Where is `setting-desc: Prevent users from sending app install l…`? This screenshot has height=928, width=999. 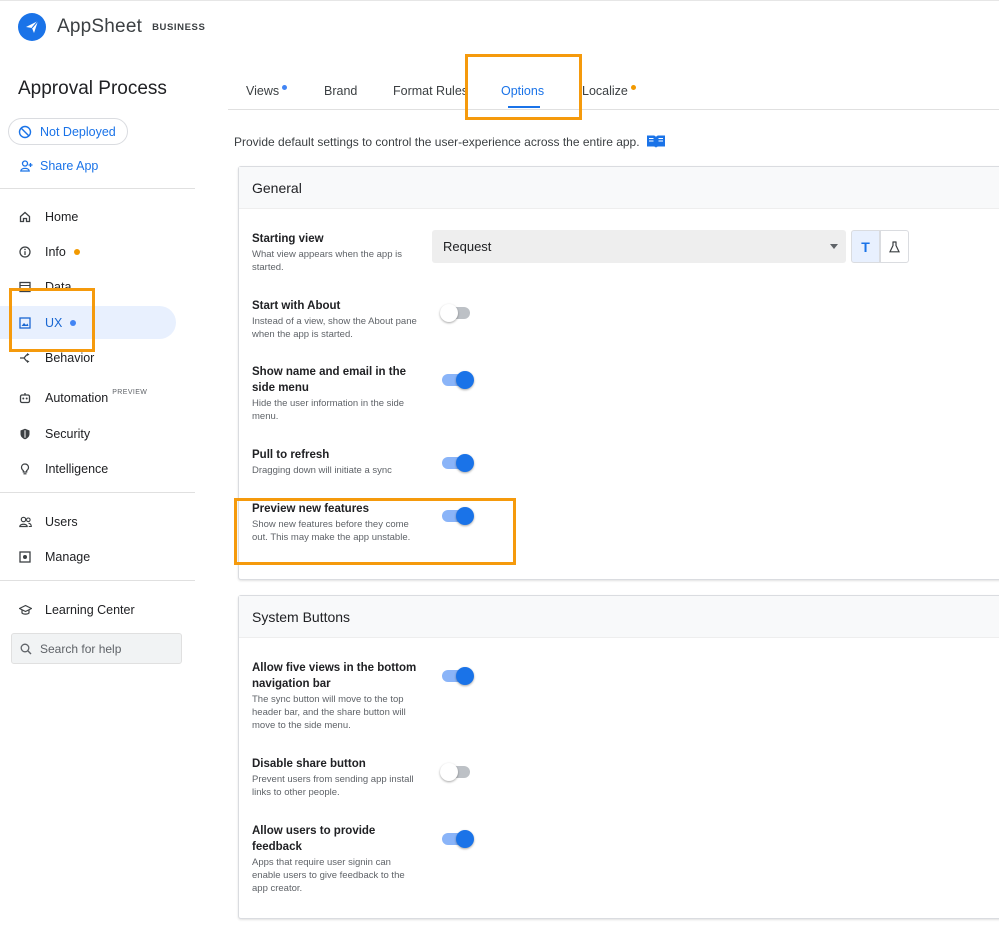 setting-desc: Prevent users from sending app install l… is located at coordinates (333, 786).